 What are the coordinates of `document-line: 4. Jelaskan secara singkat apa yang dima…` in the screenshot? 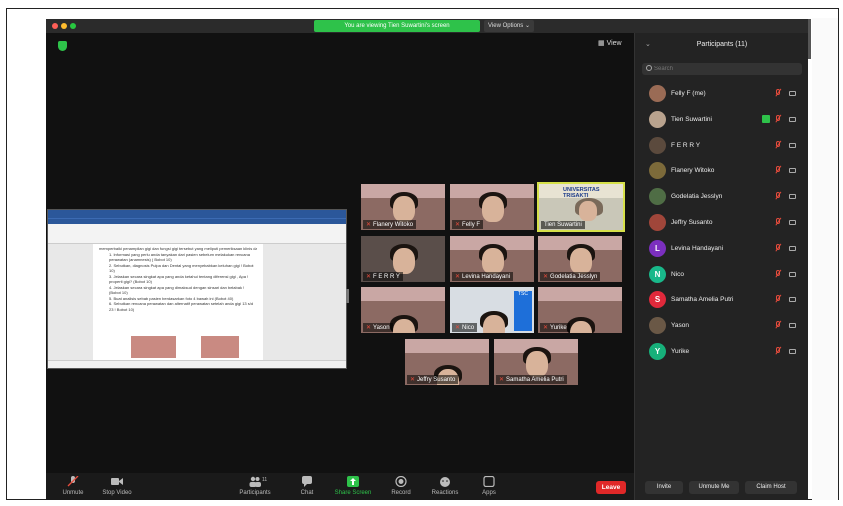 It's located at (177, 290).